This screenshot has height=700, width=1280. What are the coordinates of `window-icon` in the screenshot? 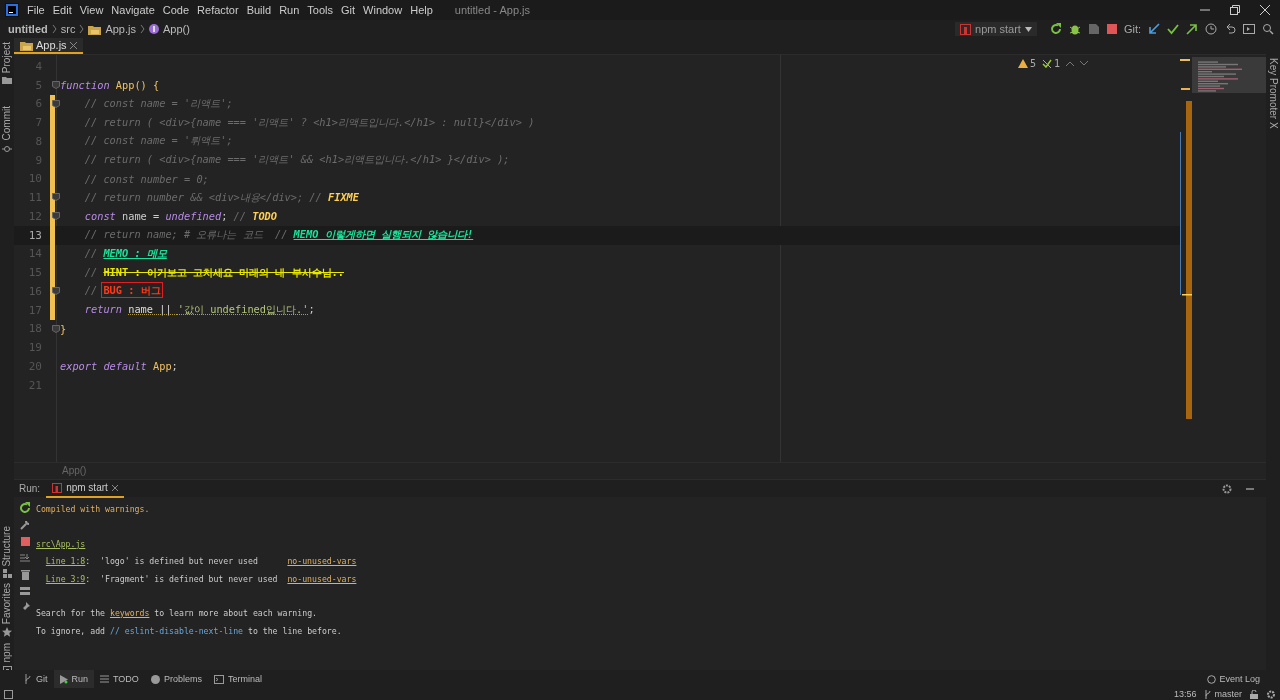 It's located at (1249, 29).